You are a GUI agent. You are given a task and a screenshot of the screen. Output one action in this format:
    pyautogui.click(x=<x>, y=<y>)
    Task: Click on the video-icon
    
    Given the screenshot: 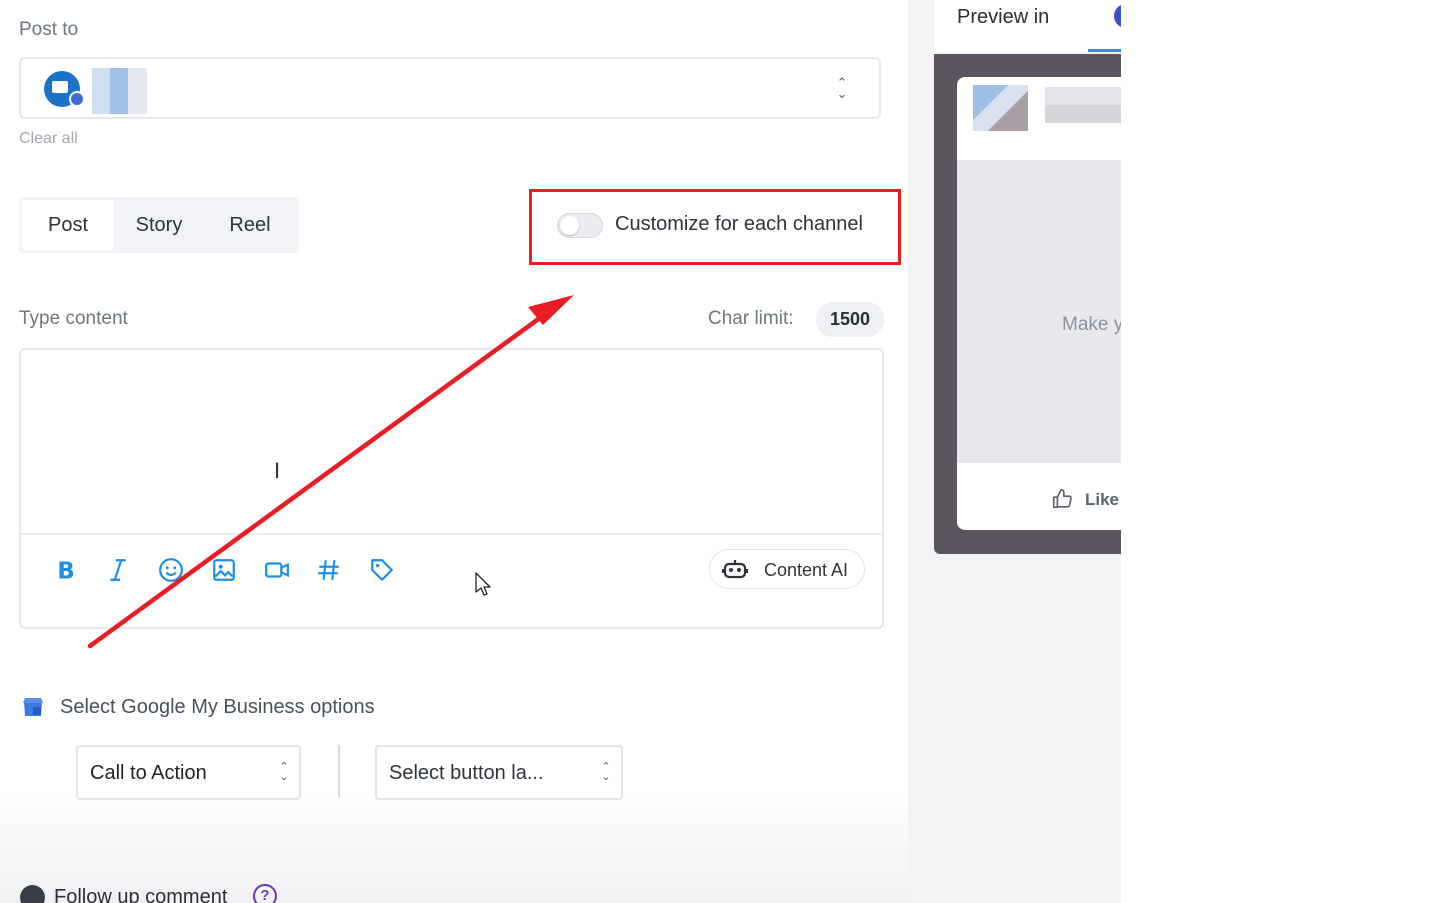 What is the action you would take?
    pyautogui.click(x=277, y=570)
    